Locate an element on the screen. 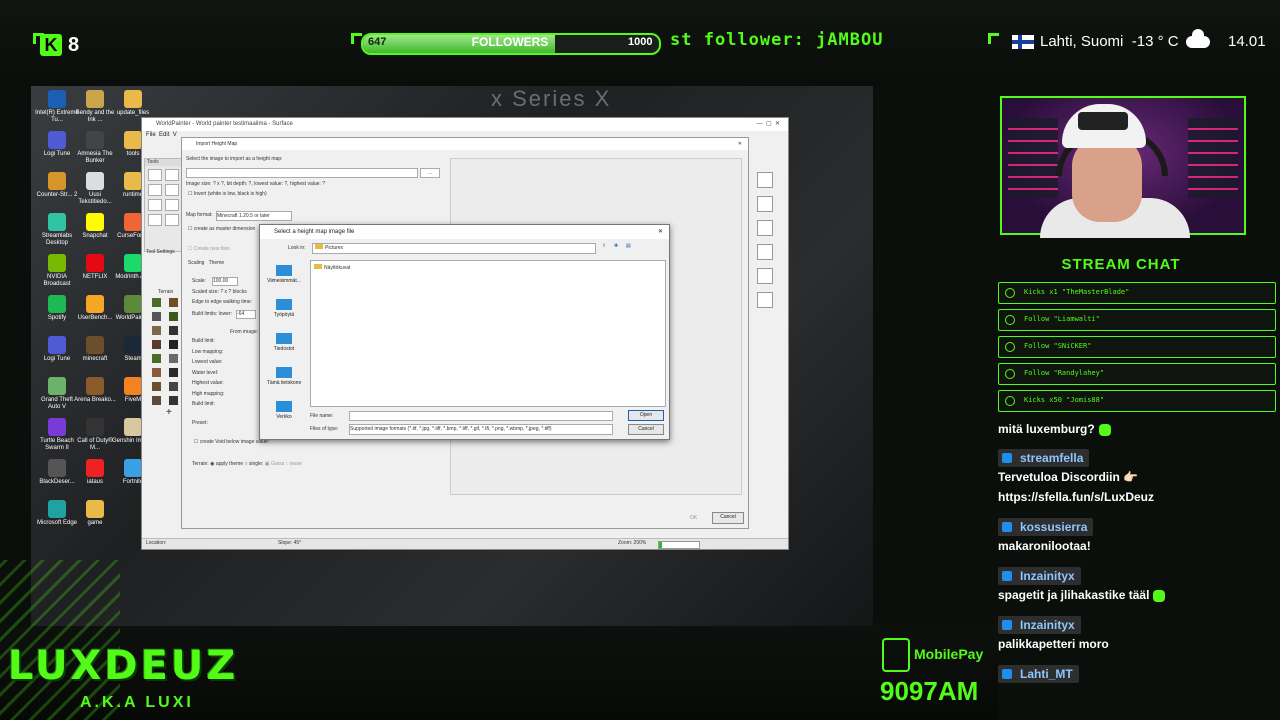  menu-bar: File Edit V is located at coordinates (161, 135).